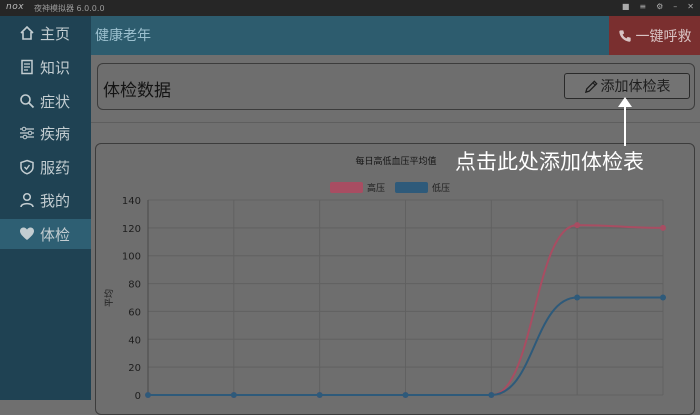 The image size is (700, 415). What do you see at coordinates (376, 188) in the screenshot?
I see `legend-label: 高压` at bounding box center [376, 188].